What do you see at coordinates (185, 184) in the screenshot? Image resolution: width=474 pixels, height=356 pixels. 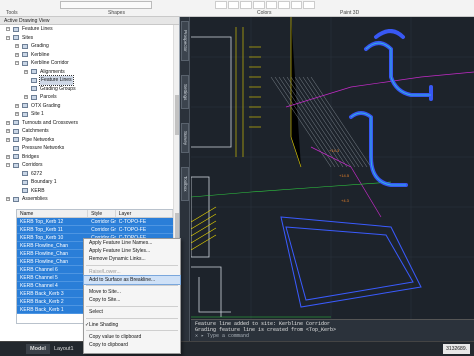 I see `tab-toolbox: Toolbox` at bounding box center [185, 184].